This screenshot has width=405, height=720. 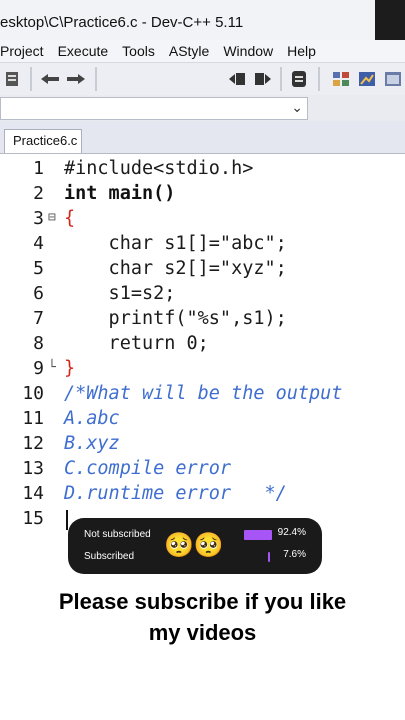 I want to click on fold-end-icon: └, so click(x=52, y=367).